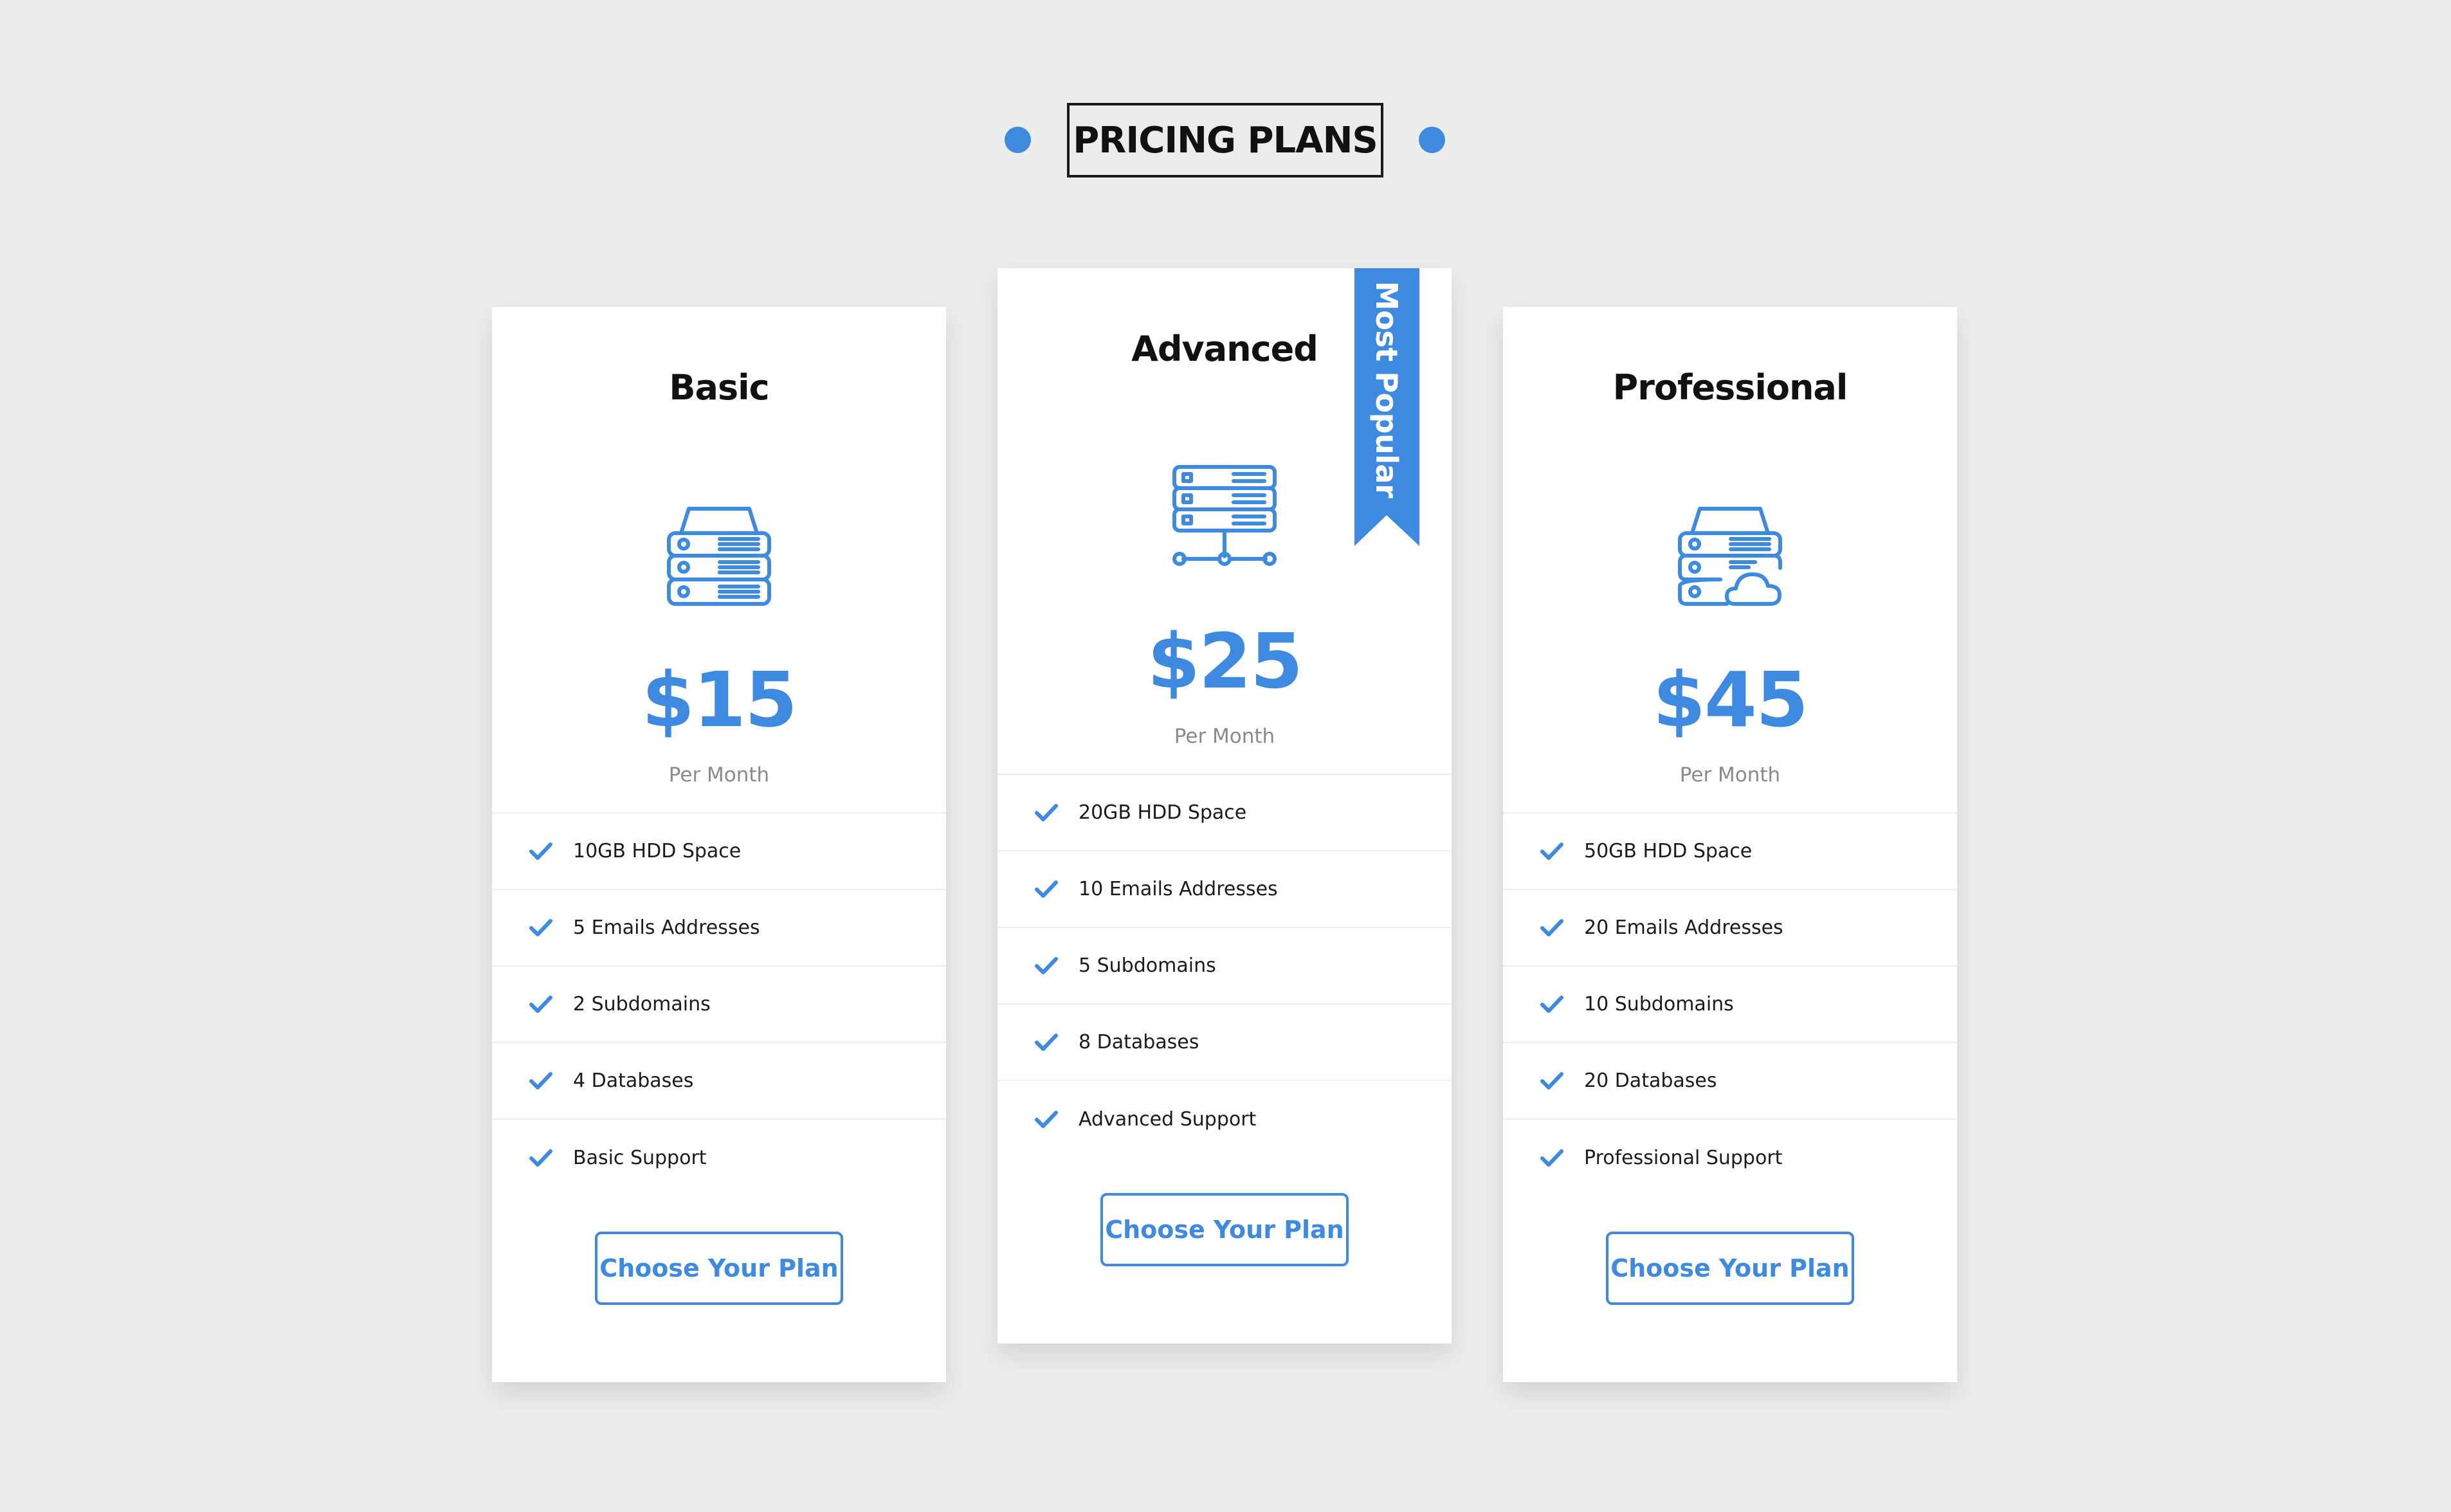 The image size is (2451, 1512). I want to click on list-item: 4 Databases, so click(719, 1081).